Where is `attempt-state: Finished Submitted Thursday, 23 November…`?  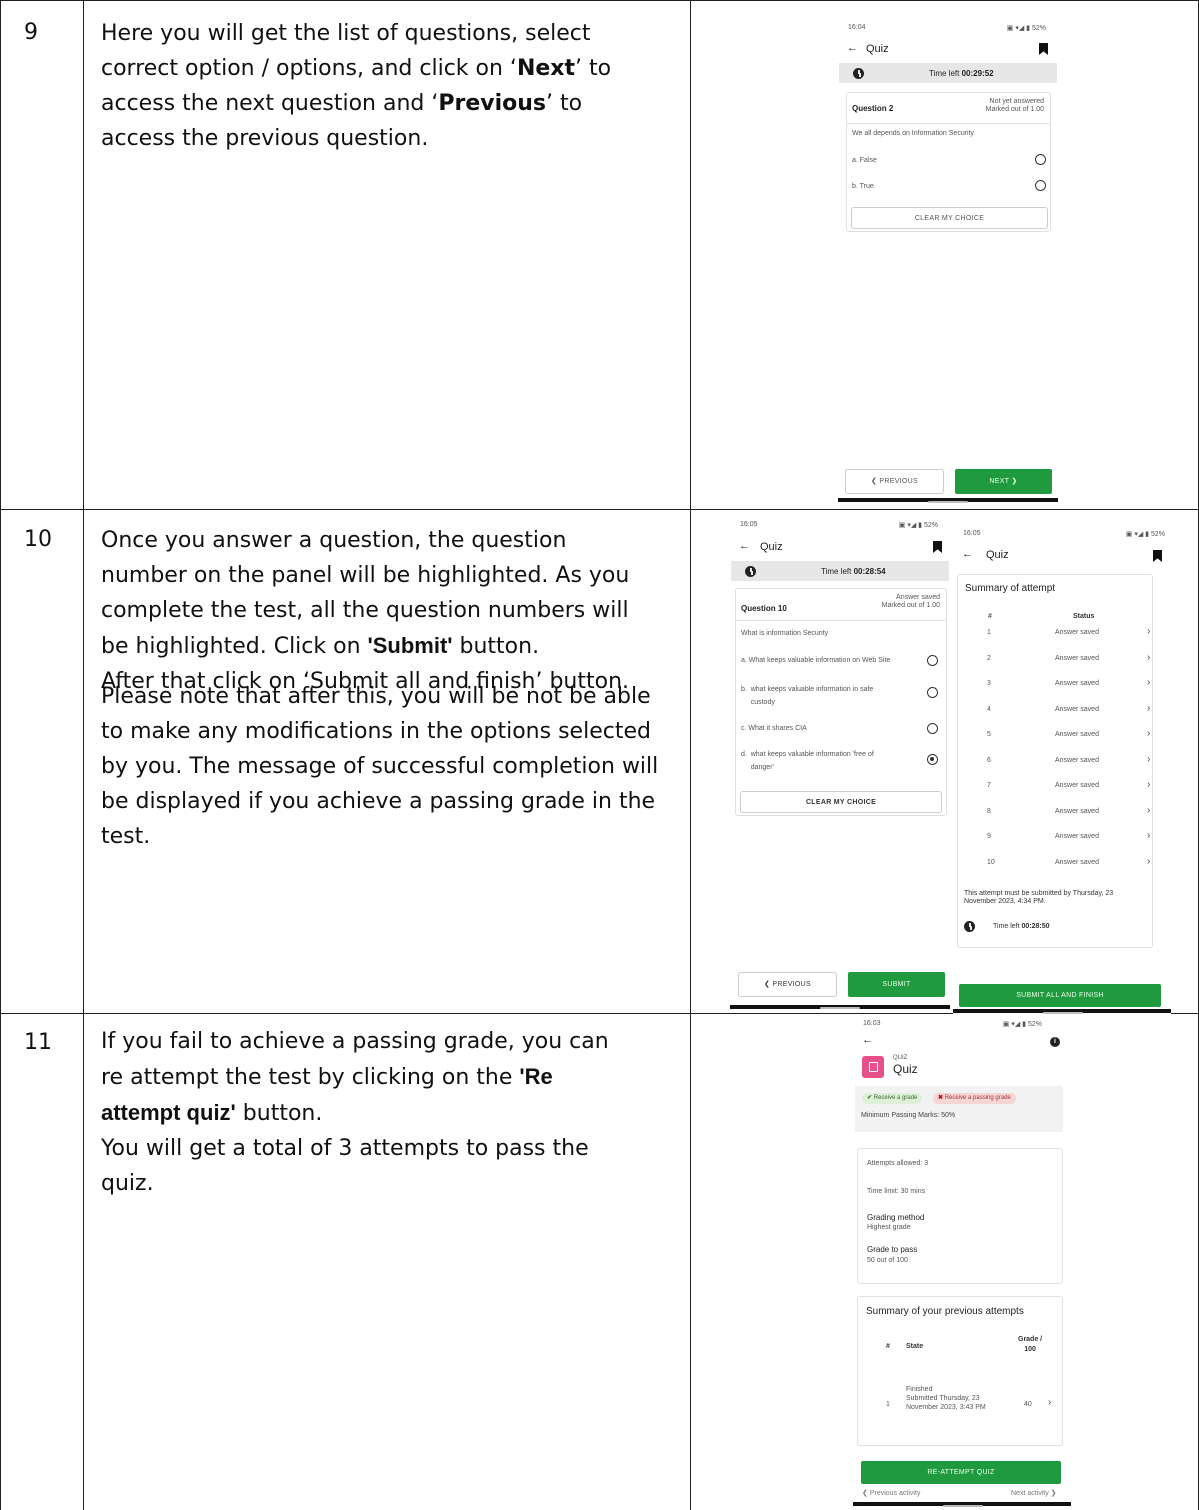 attempt-state: Finished Submitted Thursday, 23 November… is located at coordinates (946, 1398).